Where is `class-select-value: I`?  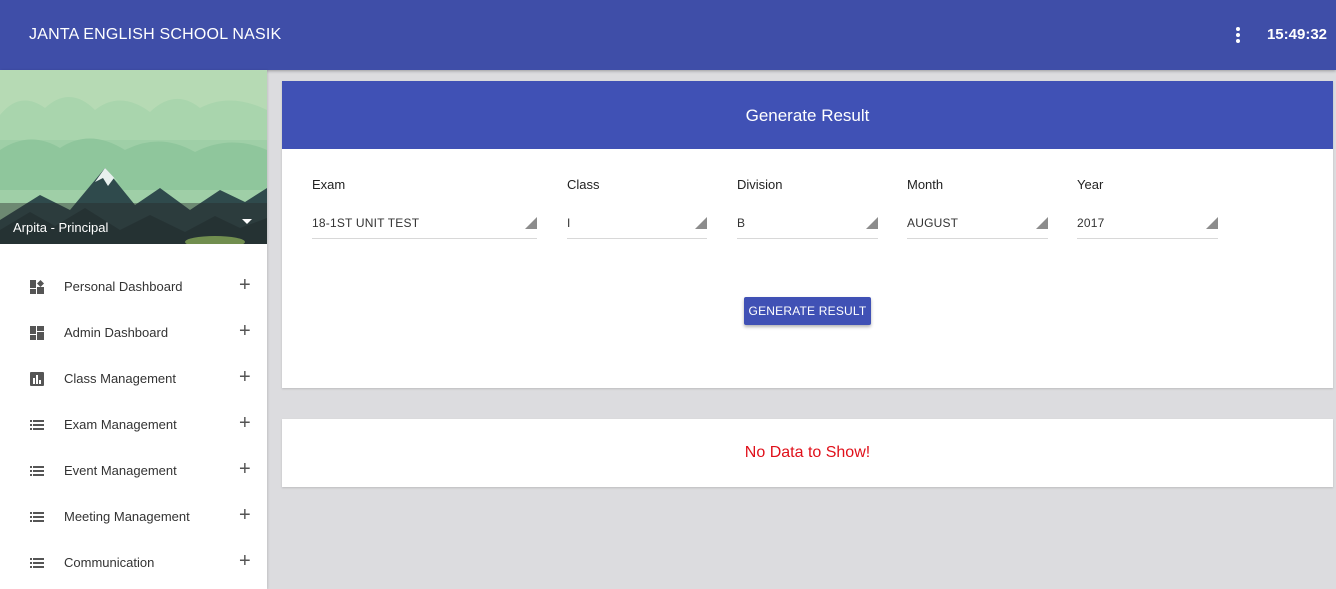
class-select-value: I is located at coordinates (569, 223).